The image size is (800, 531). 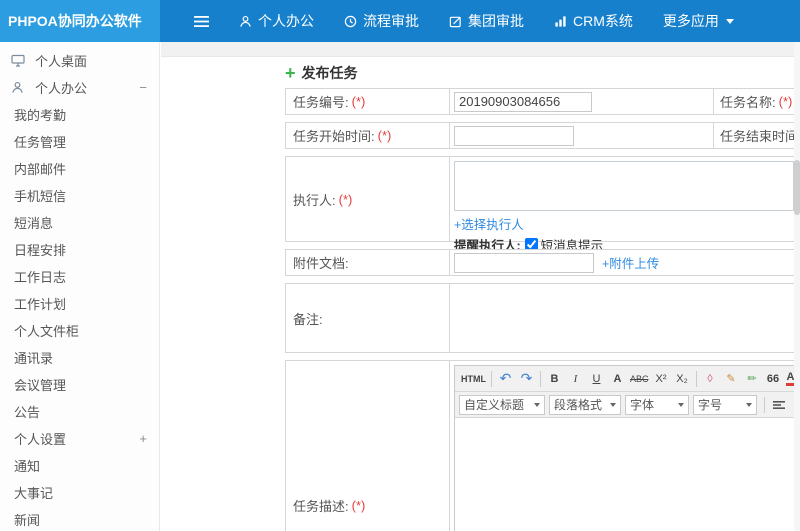 What do you see at coordinates (79, 249) in the screenshot?
I see `sidebar-item-schedule: 日程安排` at bounding box center [79, 249].